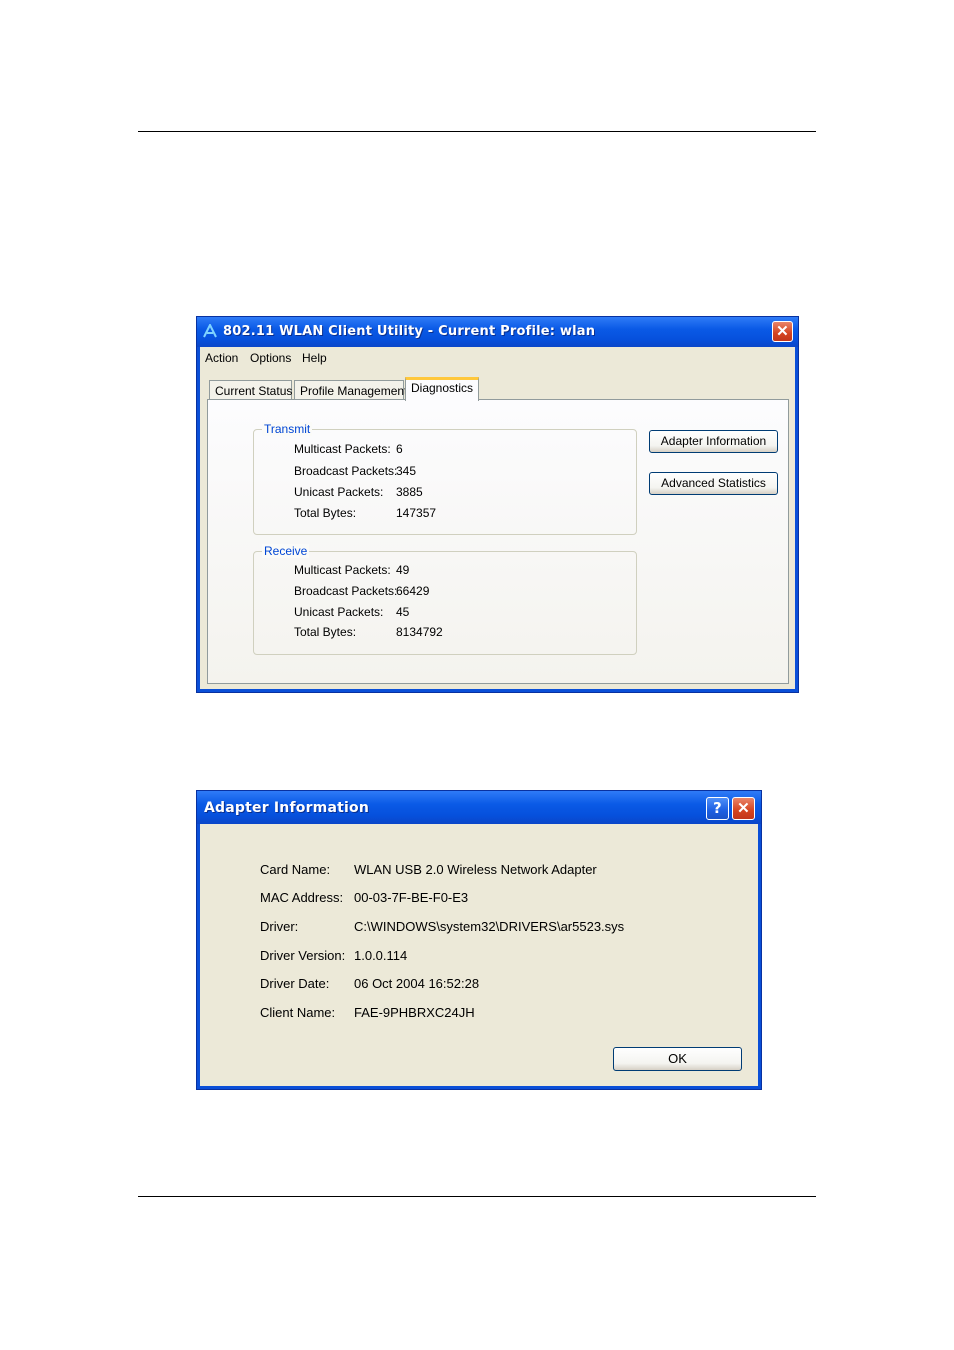  Describe the element at coordinates (286, 551) in the screenshot. I see `receive-group-title: Receive` at that location.